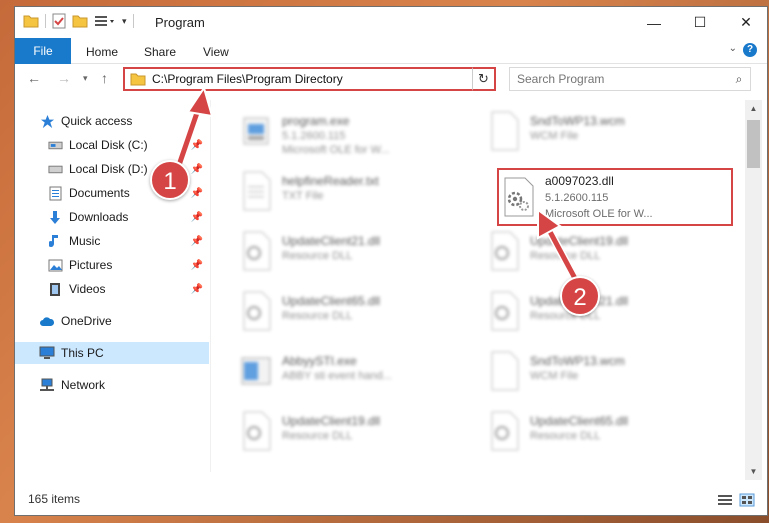  Describe the element at coordinates (216, 52) in the screenshot. I see `tab-view: View` at that location.